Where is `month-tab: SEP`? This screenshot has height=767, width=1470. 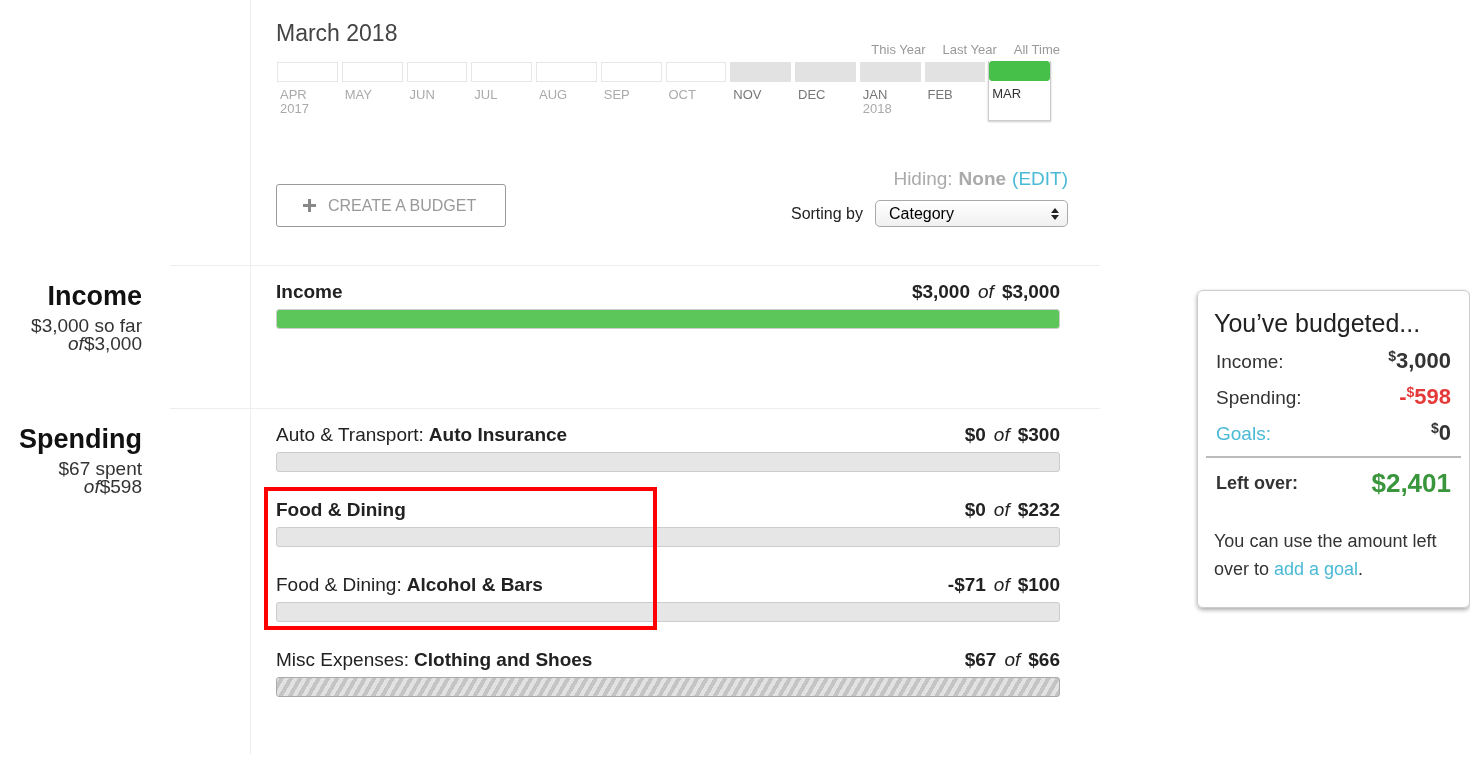 month-tab: SEP is located at coordinates (631, 91).